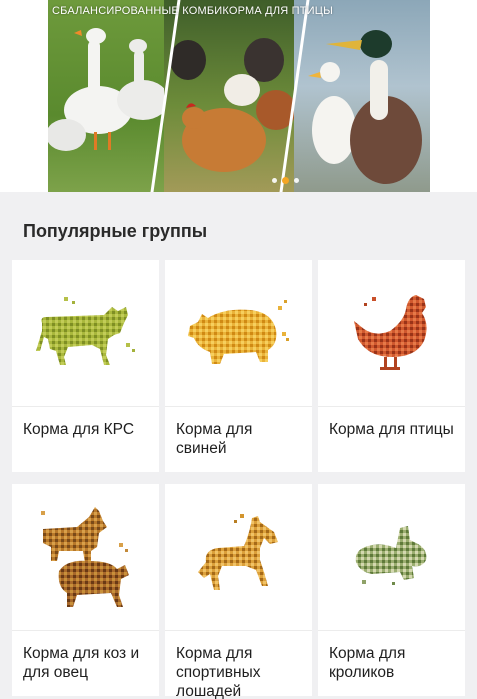  What do you see at coordinates (115, 231) in the screenshot?
I see `section-title: Популярные группы` at bounding box center [115, 231].